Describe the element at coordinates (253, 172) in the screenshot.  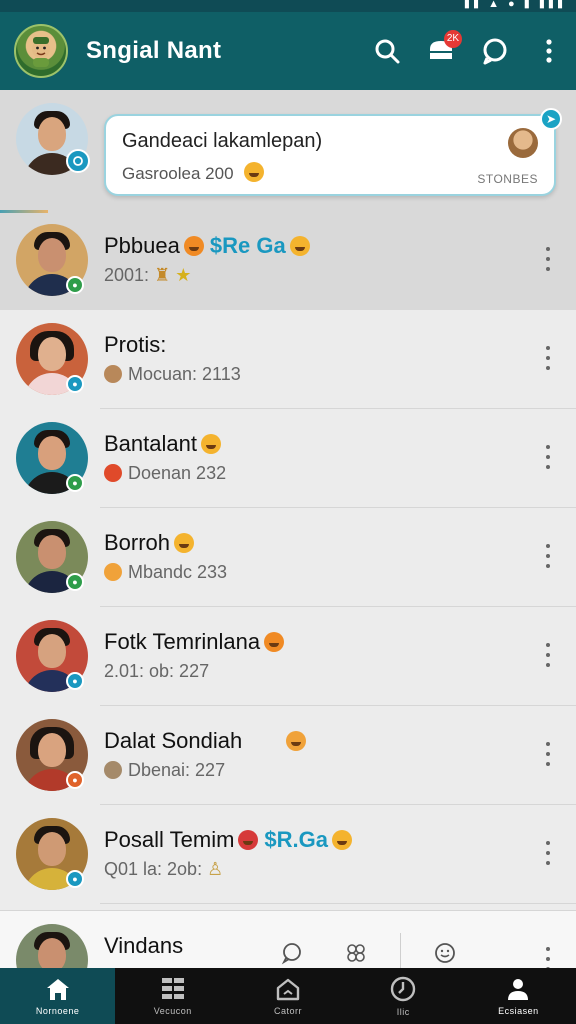
I see `smile-emoji-icon` at that location.